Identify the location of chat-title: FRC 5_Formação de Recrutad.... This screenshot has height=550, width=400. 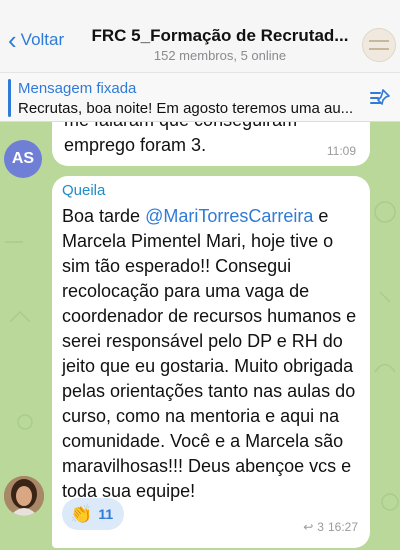
(220, 35).